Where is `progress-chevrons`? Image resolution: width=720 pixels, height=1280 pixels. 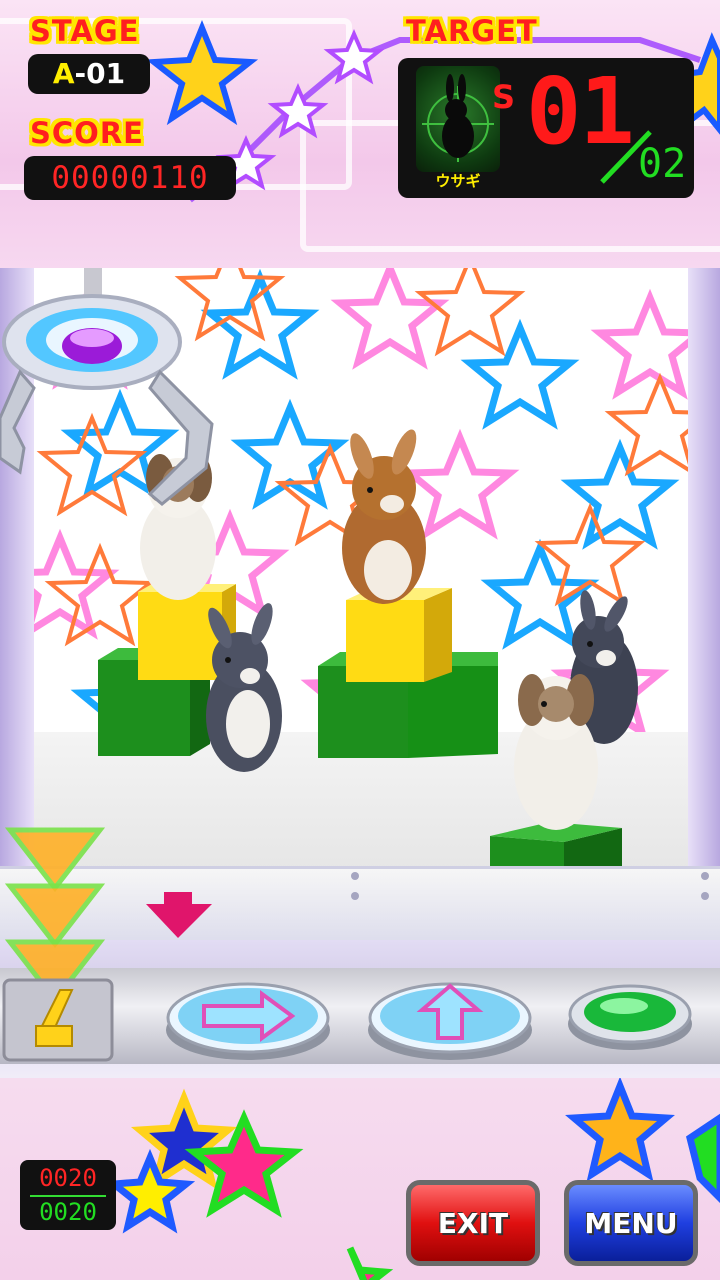 progress-chevrons is located at coordinates (58, 944).